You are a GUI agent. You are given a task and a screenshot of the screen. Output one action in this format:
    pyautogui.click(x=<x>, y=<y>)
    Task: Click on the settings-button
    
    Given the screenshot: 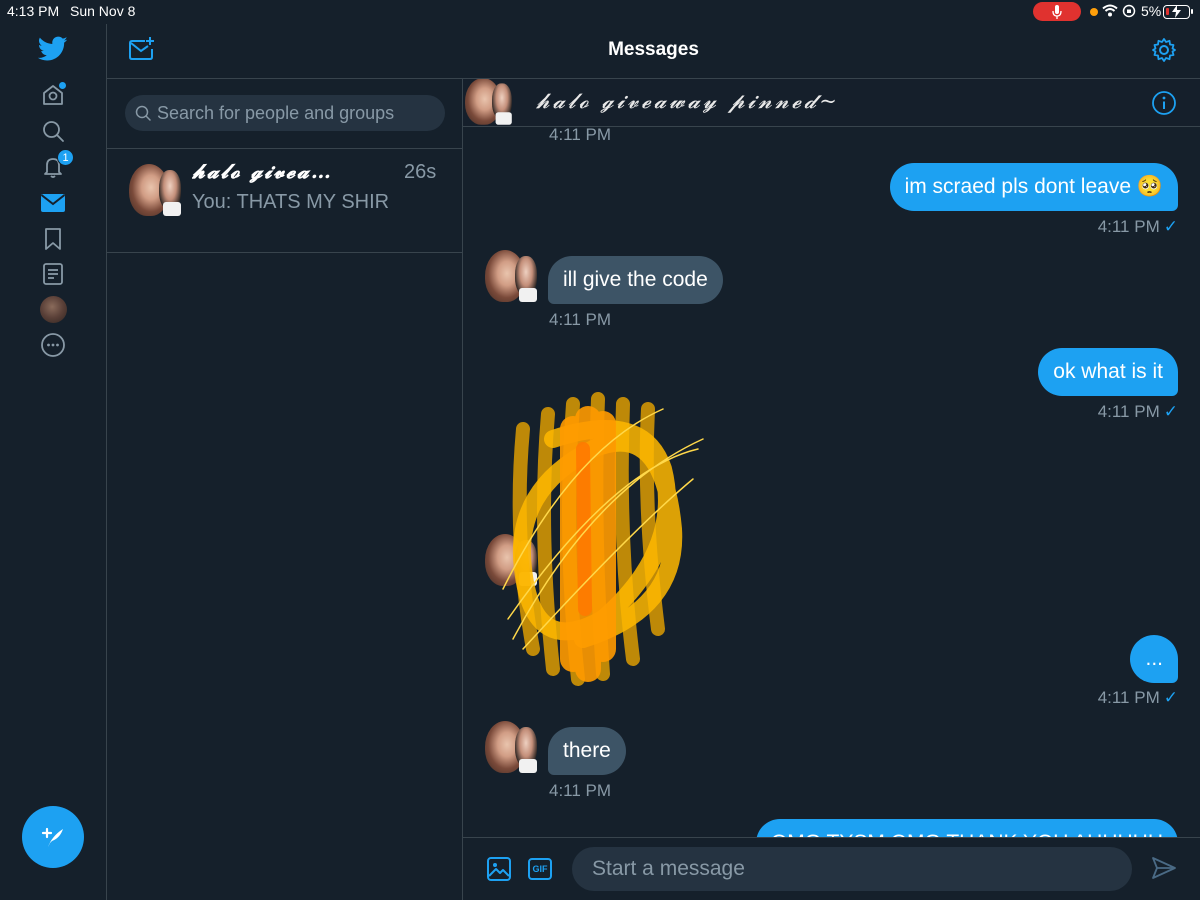 What is the action you would take?
    pyautogui.click(x=1164, y=52)
    